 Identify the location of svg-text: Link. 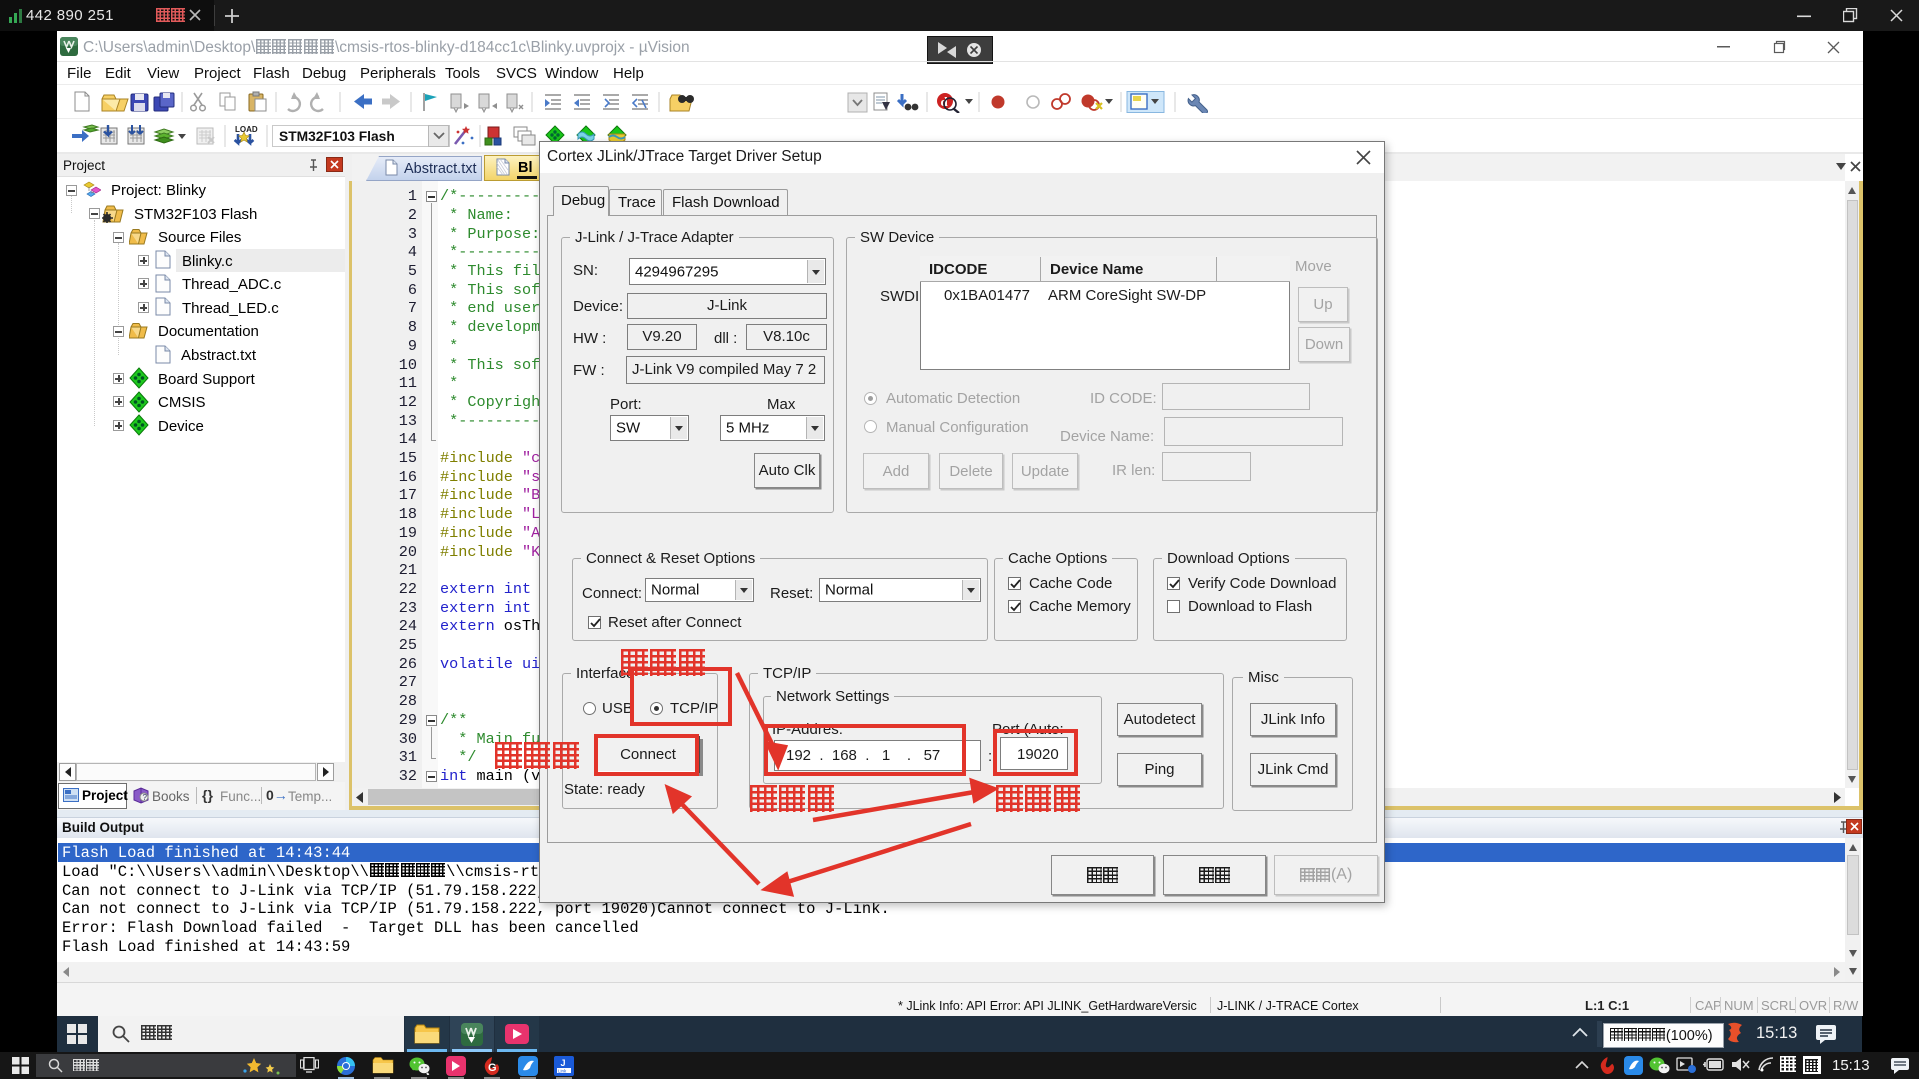
(562, 1070).